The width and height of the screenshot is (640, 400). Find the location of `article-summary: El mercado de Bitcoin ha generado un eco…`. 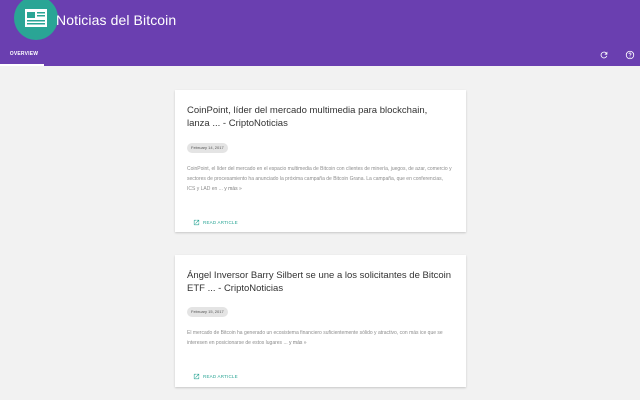

article-summary: El mercado de Bitcoin ha generado un eco… is located at coordinates (319, 338).